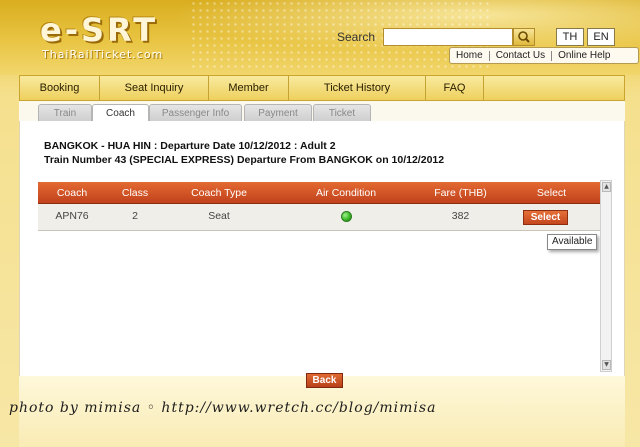 This screenshot has height=447, width=640. I want to click on cell-fare: 382, so click(460, 216).